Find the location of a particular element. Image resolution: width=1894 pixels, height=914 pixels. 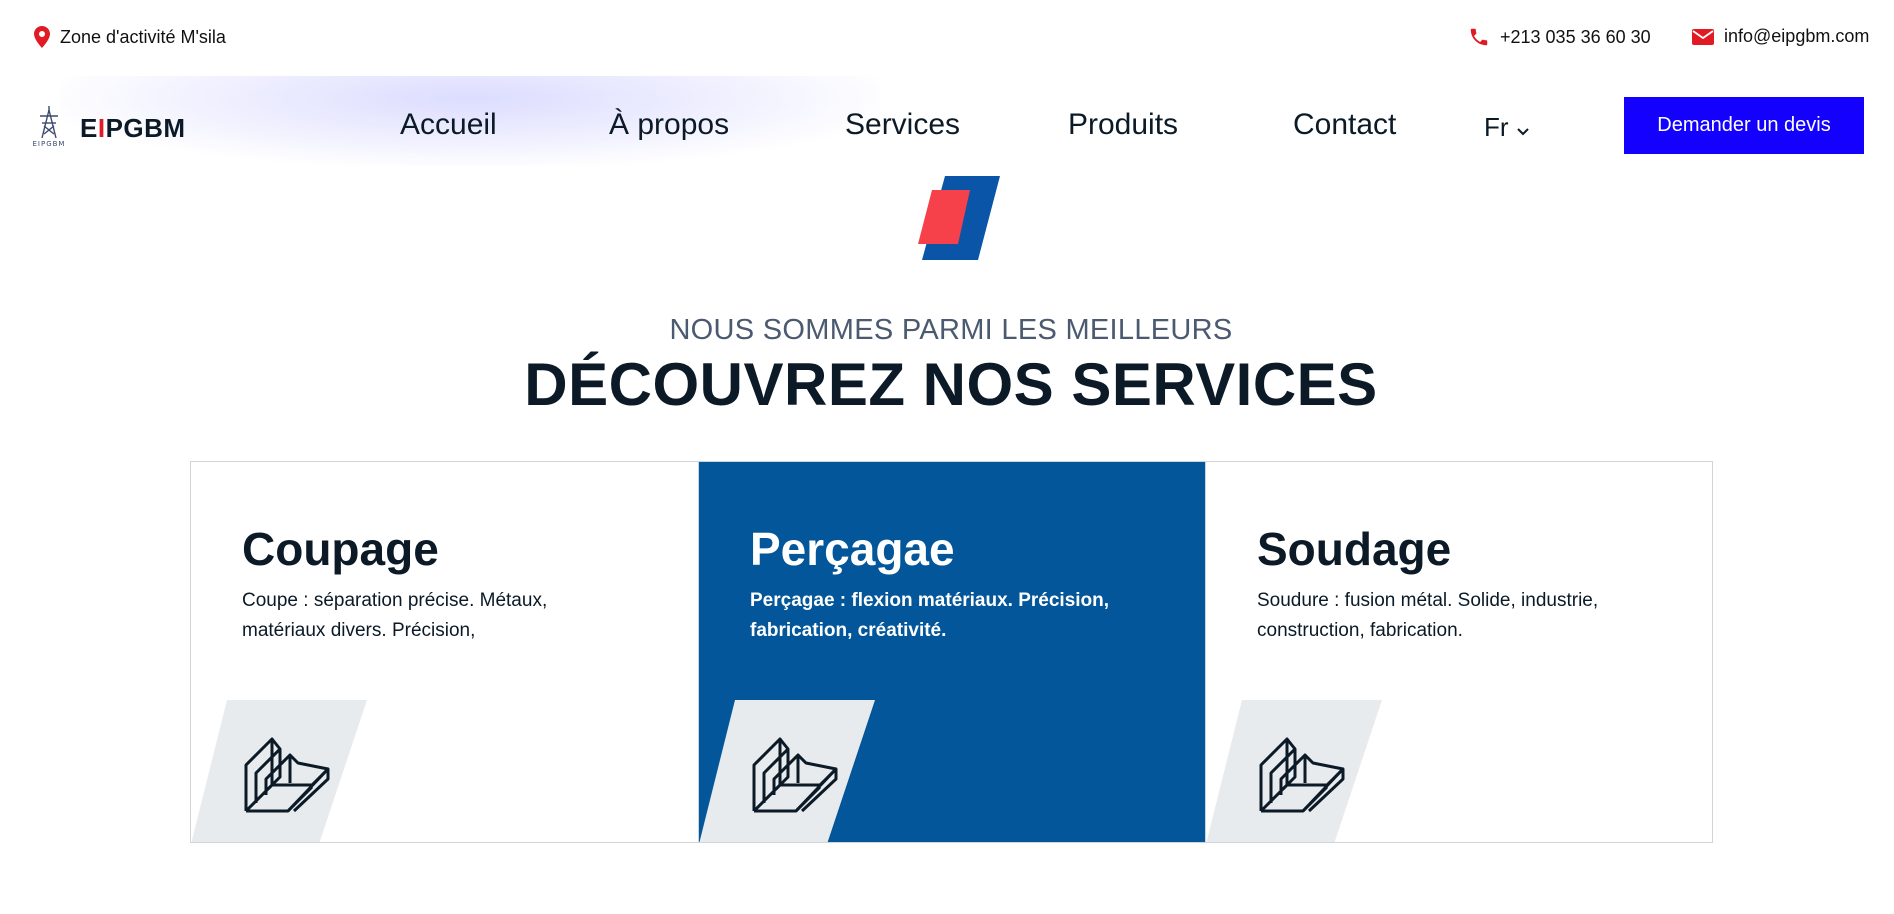

language-selector: Fr is located at coordinates (1506, 127).